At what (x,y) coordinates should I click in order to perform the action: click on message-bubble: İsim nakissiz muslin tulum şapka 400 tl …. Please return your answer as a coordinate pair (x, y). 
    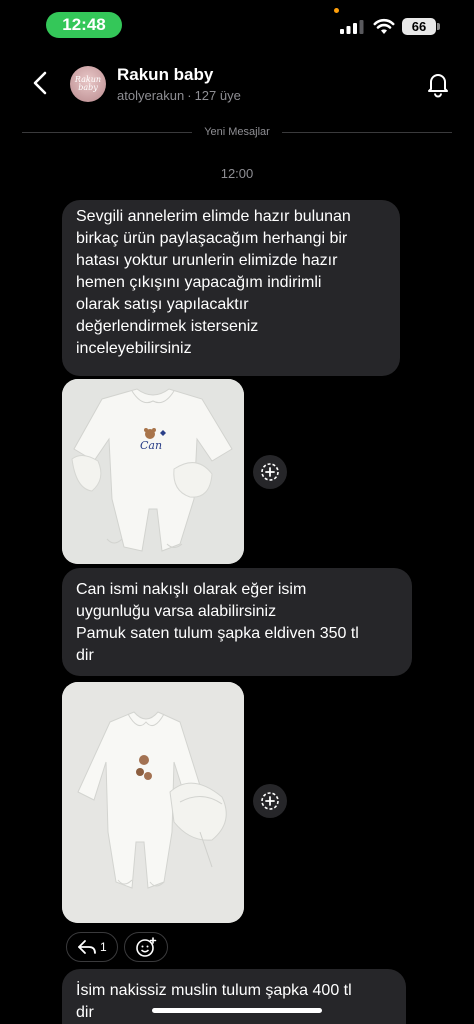
    Looking at the image, I should click on (234, 996).